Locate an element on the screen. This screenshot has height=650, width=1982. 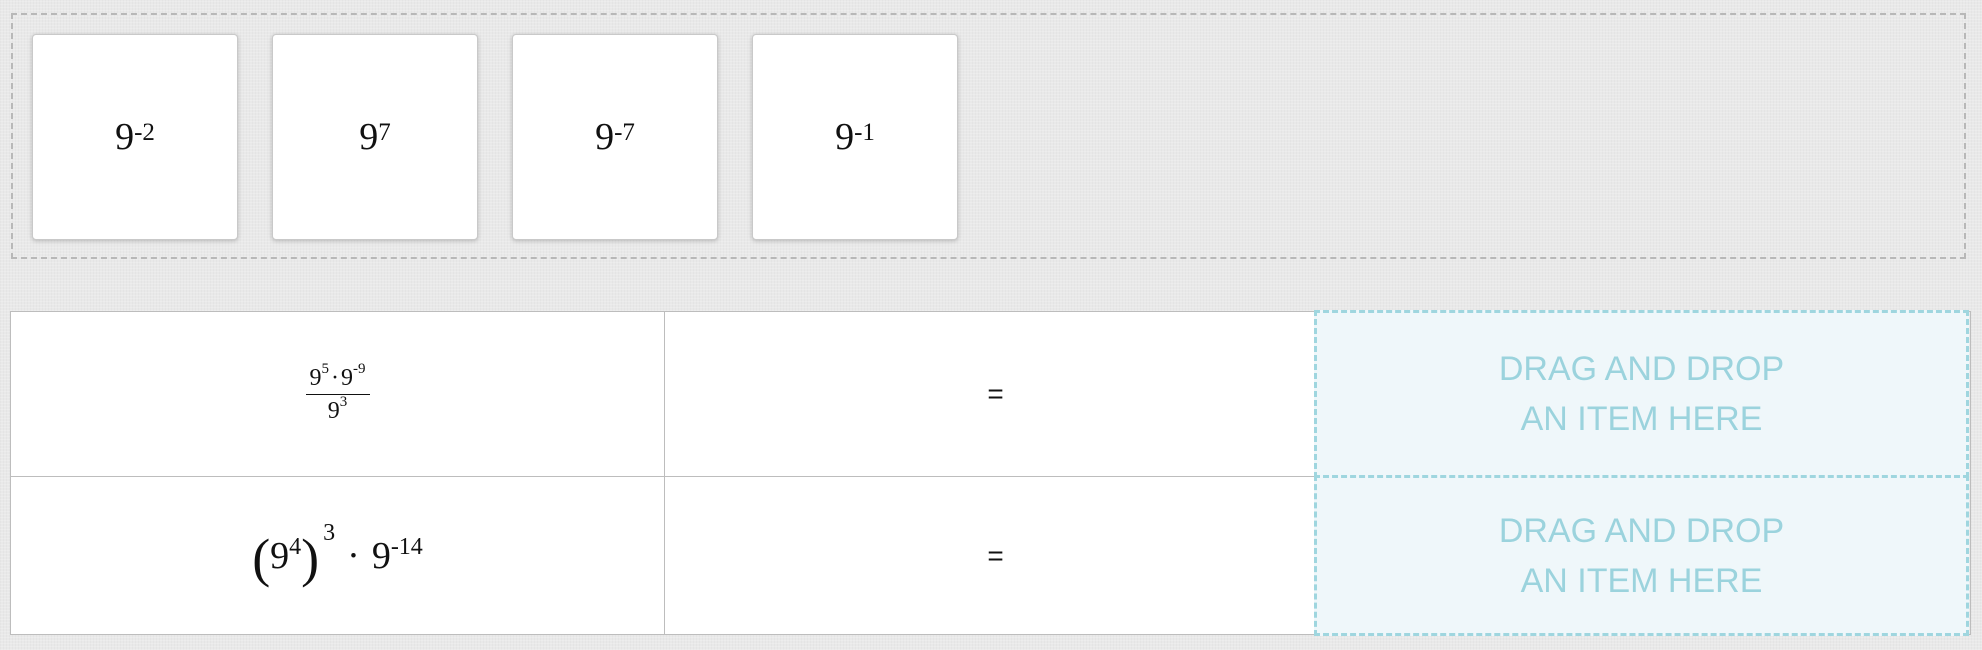
tile-exponent: 7 is located at coordinates (384, 132).